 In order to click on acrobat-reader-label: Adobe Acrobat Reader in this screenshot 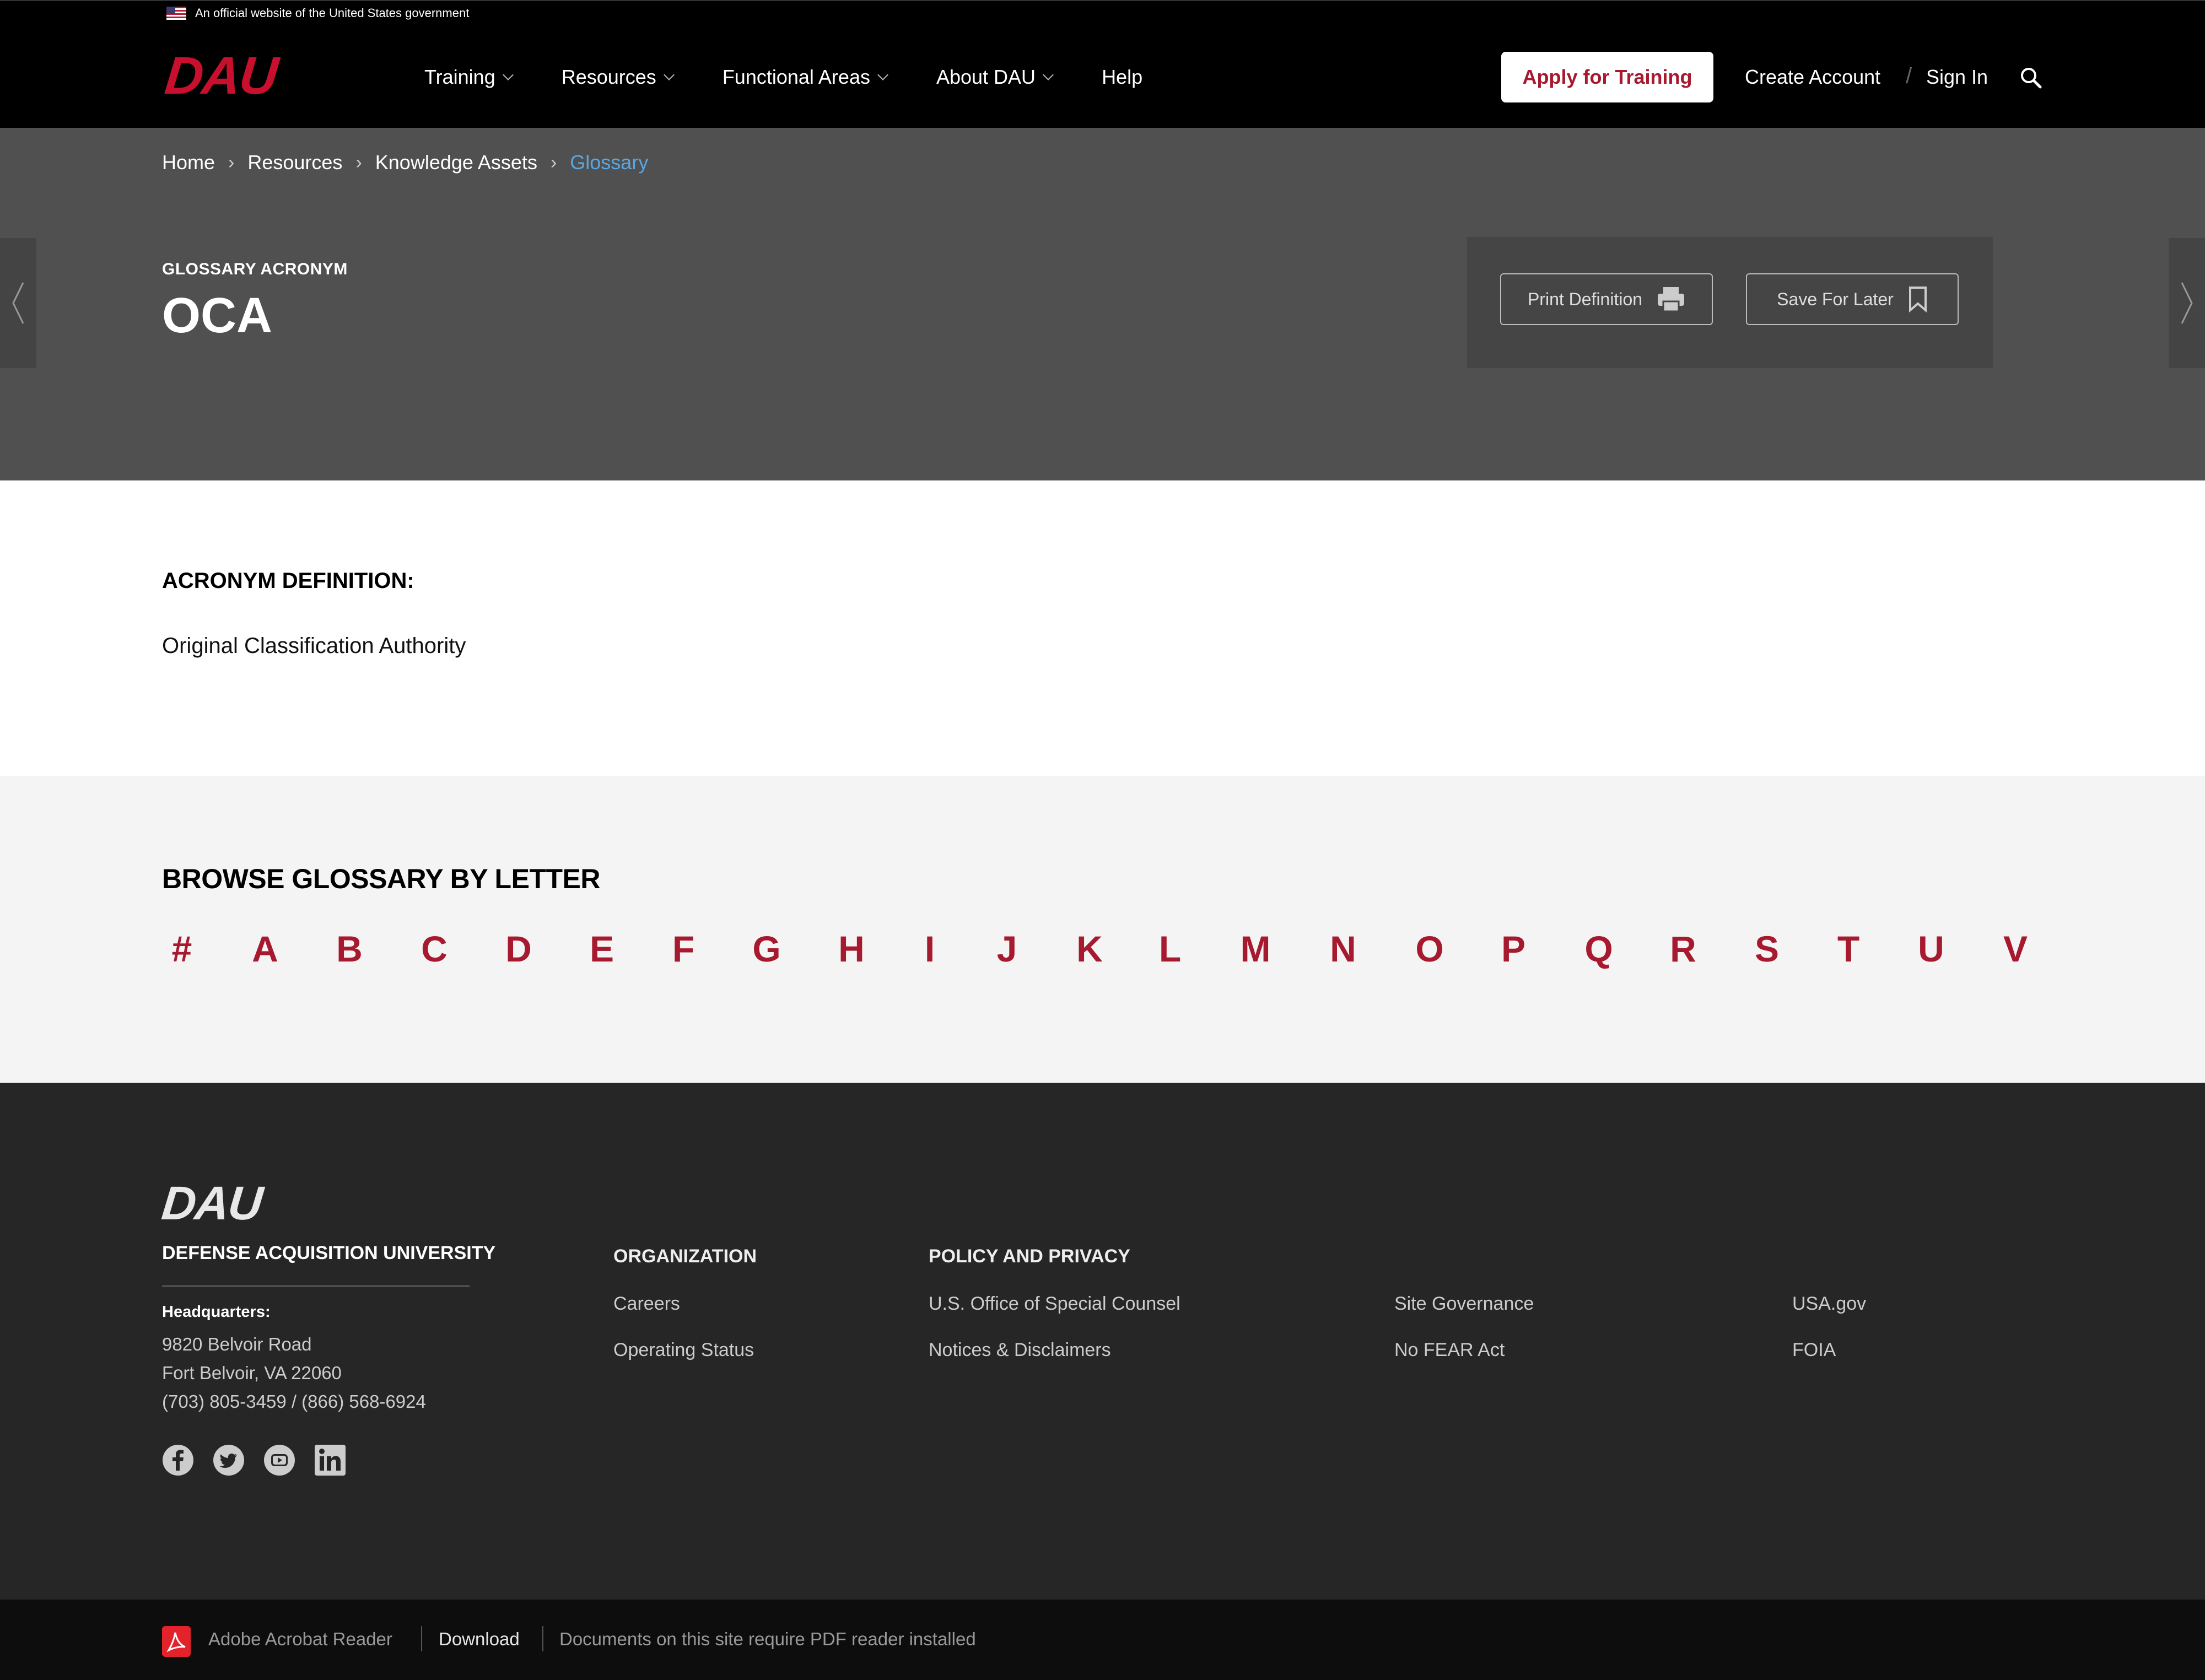, I will do `click(300, 1639)`.